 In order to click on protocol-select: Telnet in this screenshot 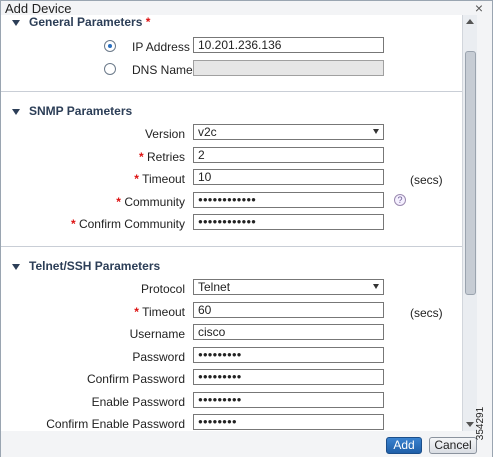, I will do `click(288, 287)`.